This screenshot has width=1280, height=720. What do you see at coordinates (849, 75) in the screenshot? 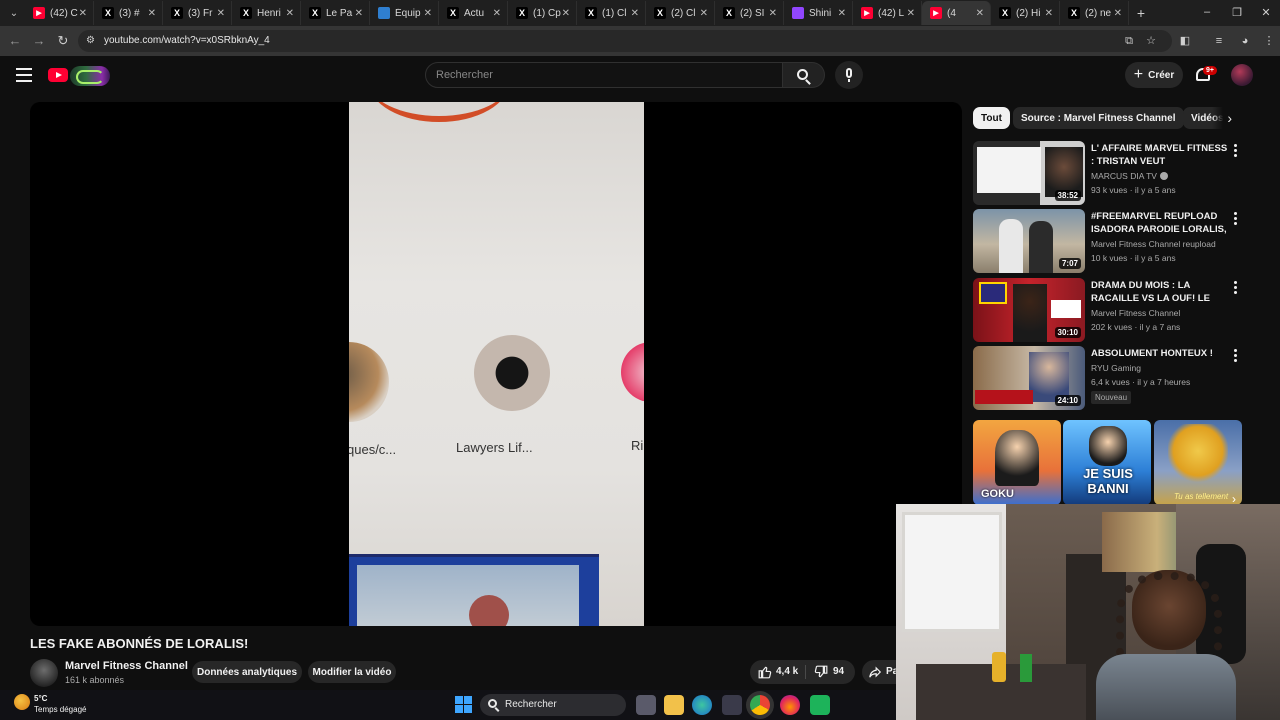
I see `voice-search-button` at bounding box center [849, 75].